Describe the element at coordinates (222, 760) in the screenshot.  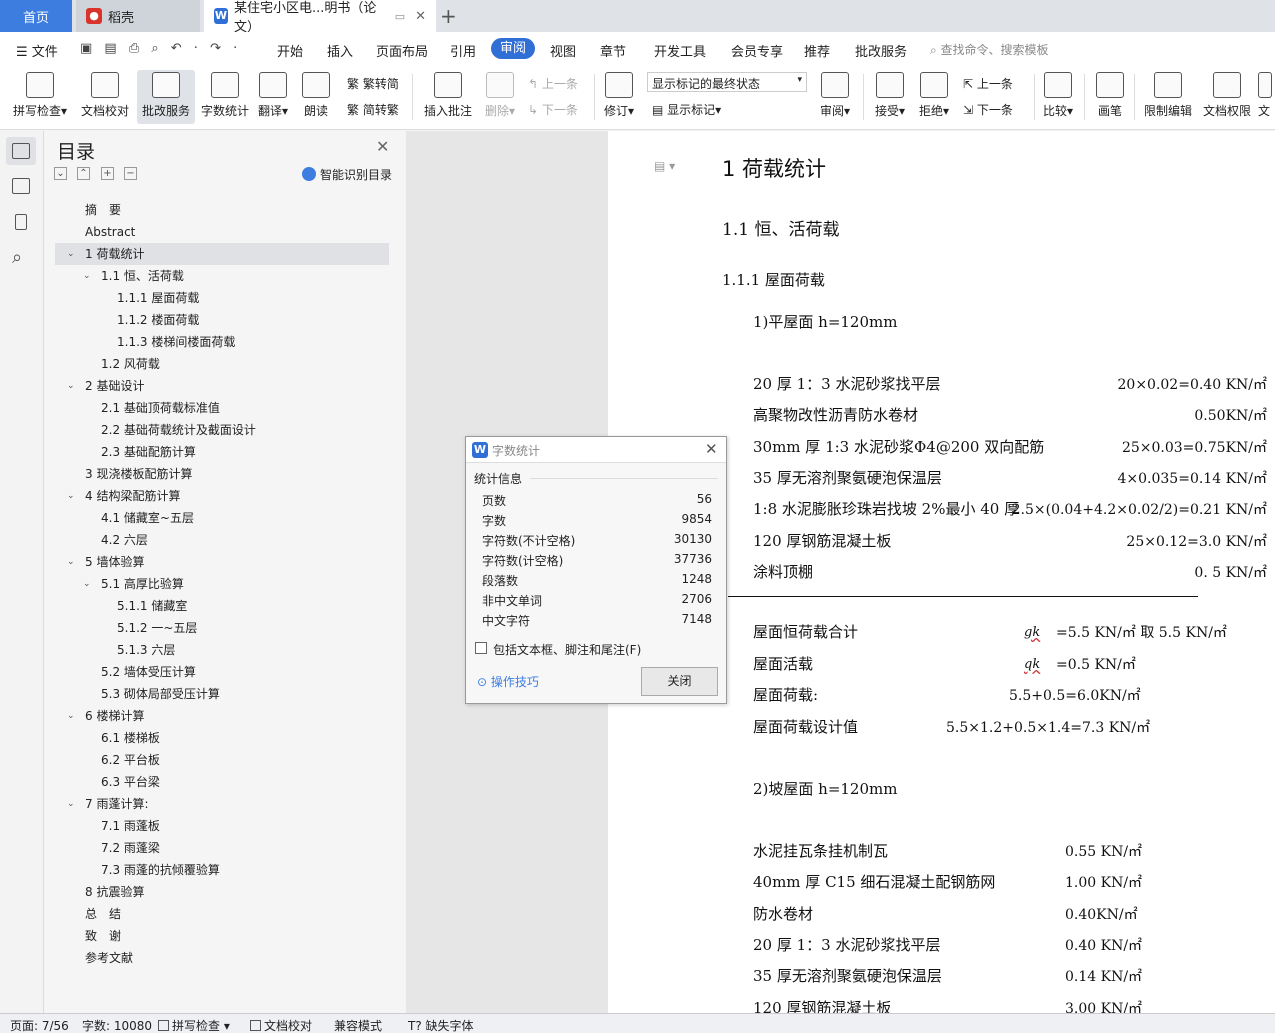
I see `toc-item: 6.2 平台板` at that location.